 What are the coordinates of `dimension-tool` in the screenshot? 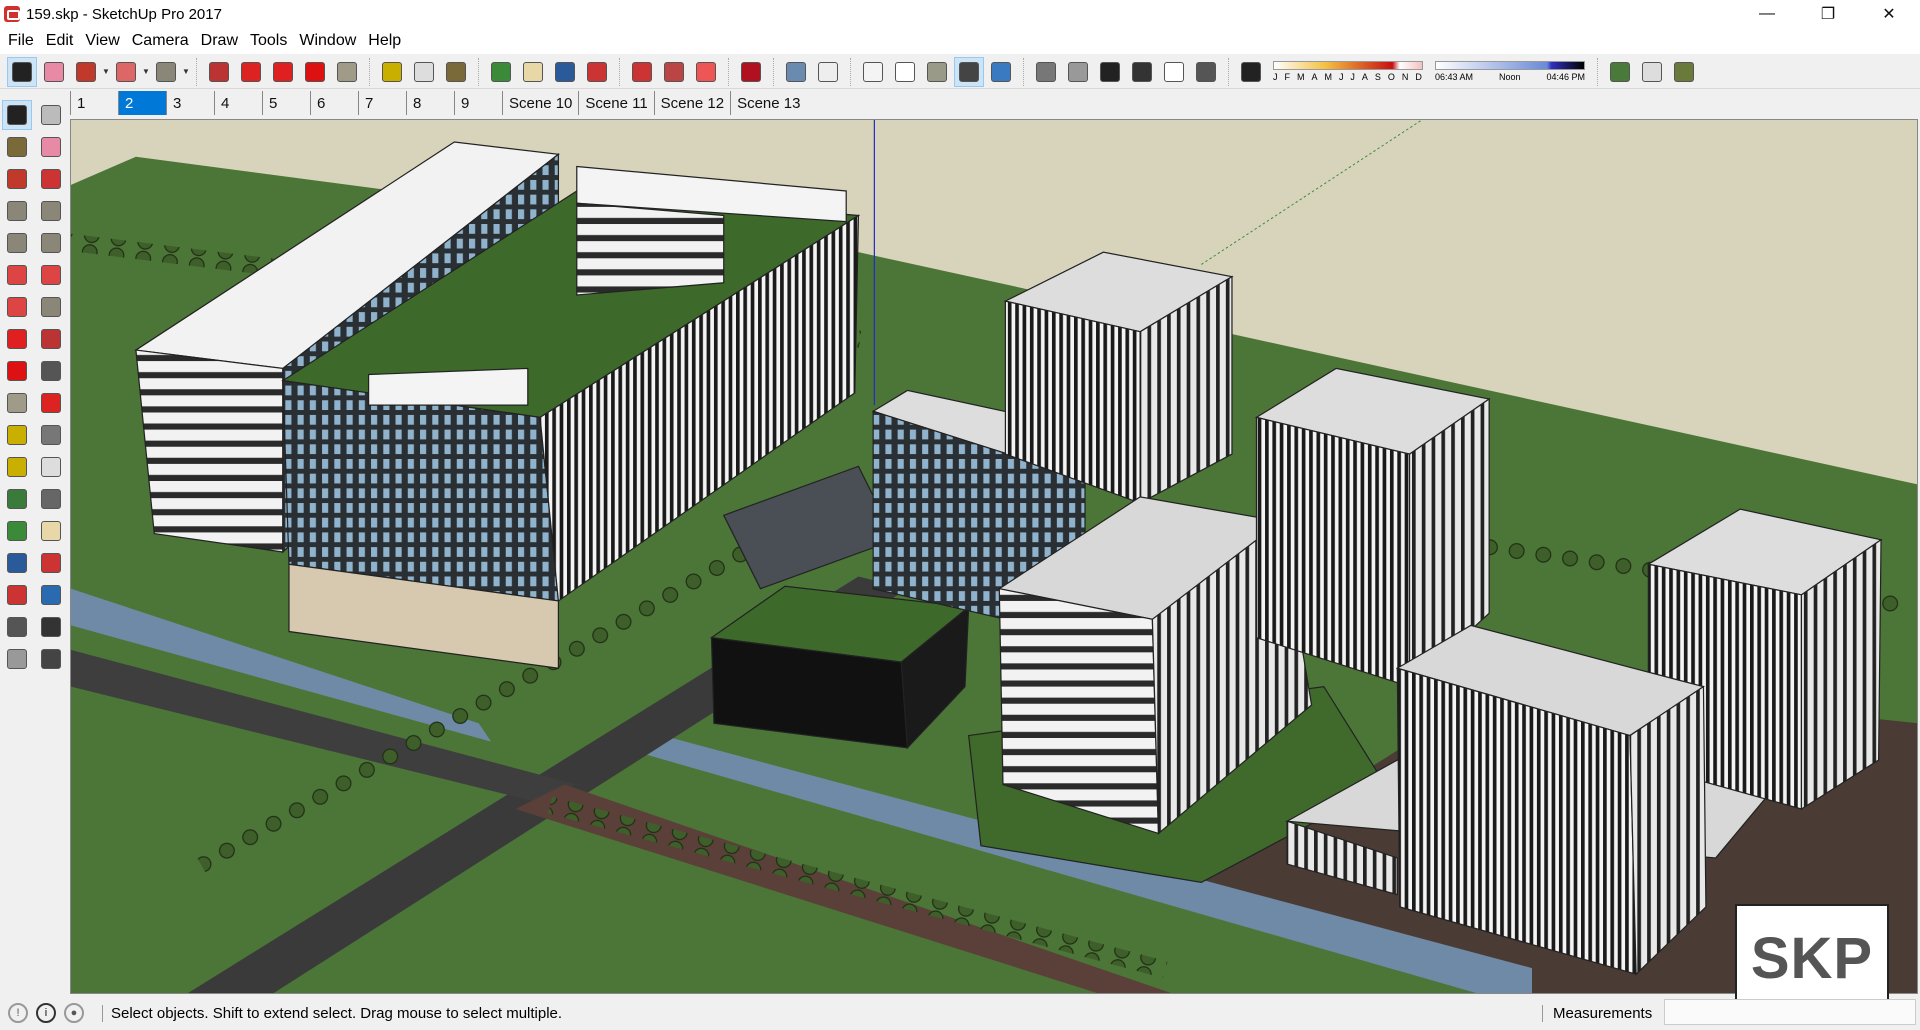 It's located at (51, 435).